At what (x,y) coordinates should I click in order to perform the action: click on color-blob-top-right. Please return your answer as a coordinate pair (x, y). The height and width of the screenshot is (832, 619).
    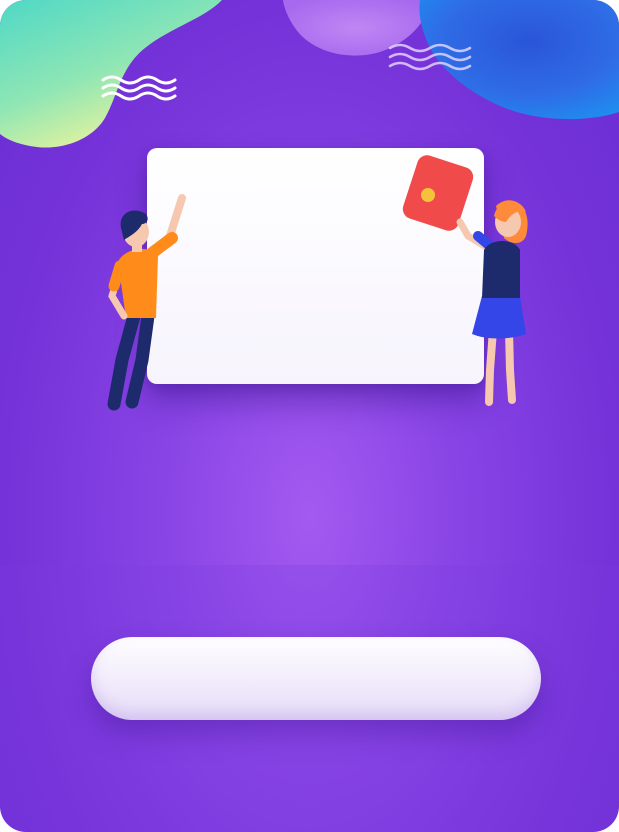
    Looking at the image, I should click on (519, 60).